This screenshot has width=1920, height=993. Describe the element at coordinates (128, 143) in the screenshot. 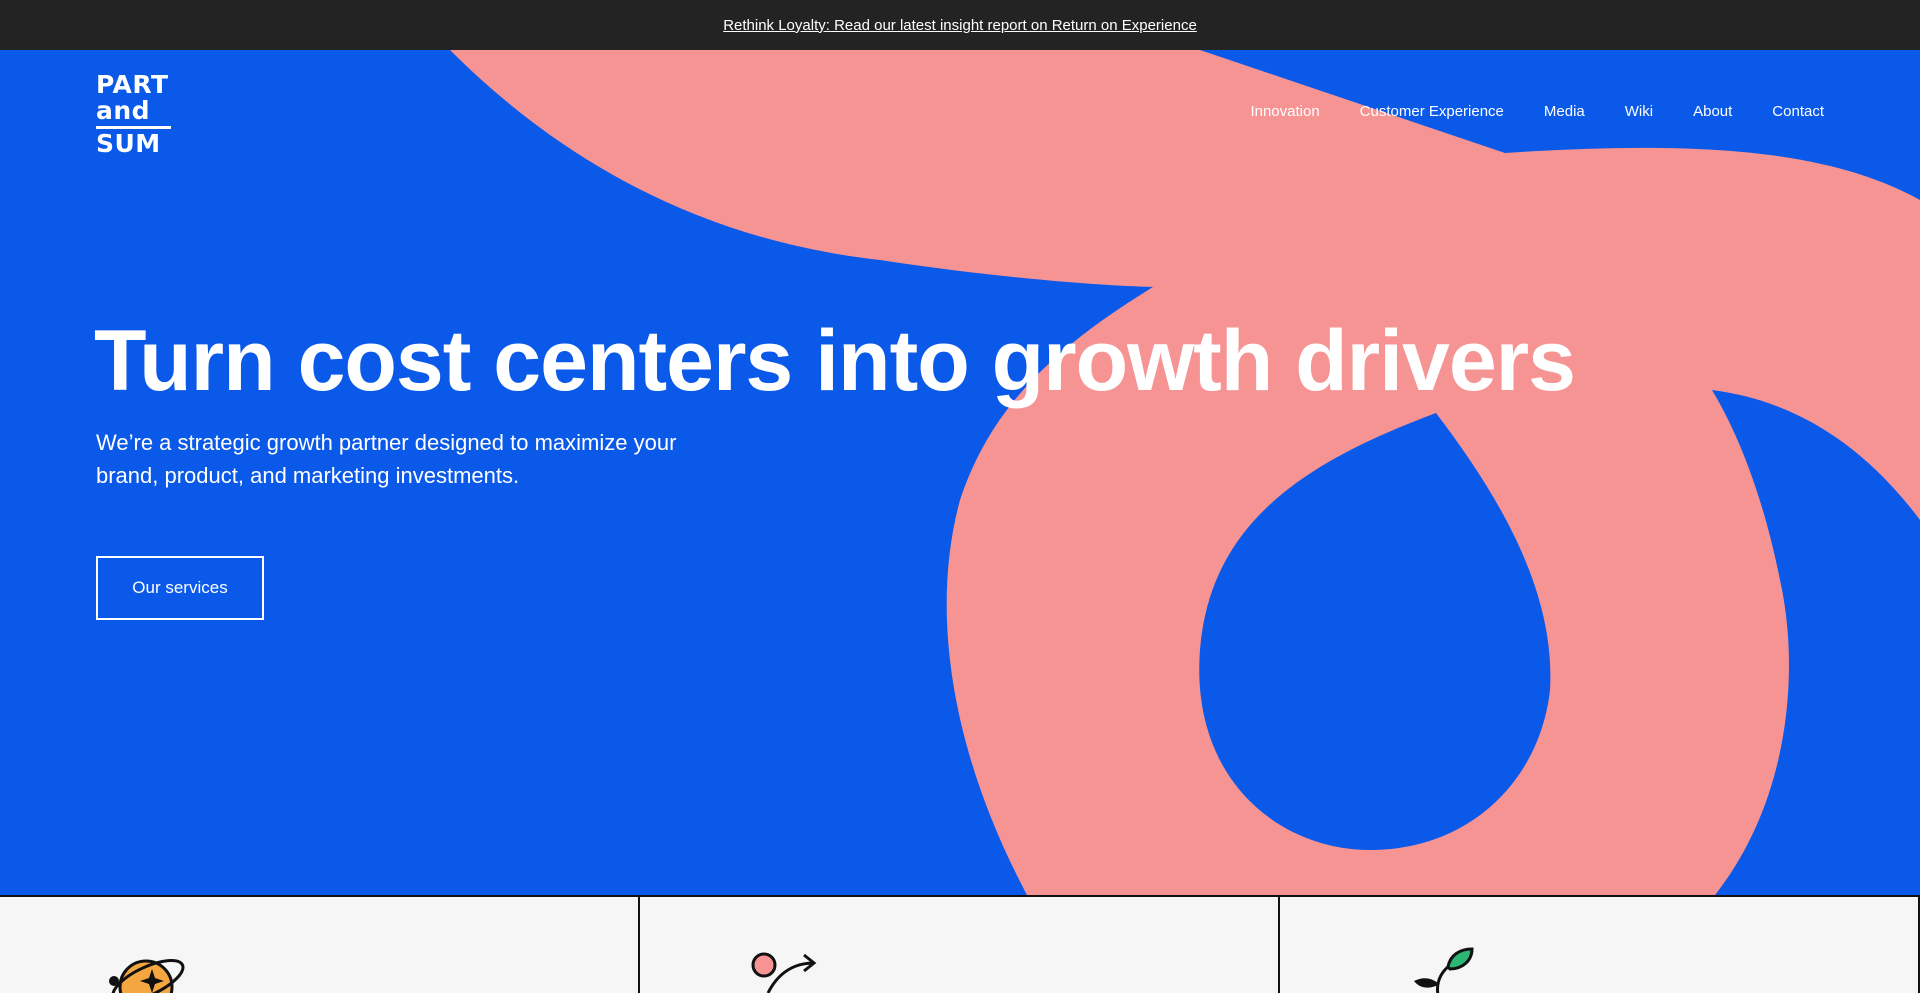

I see `logo-line-sum: SUM` at that location.